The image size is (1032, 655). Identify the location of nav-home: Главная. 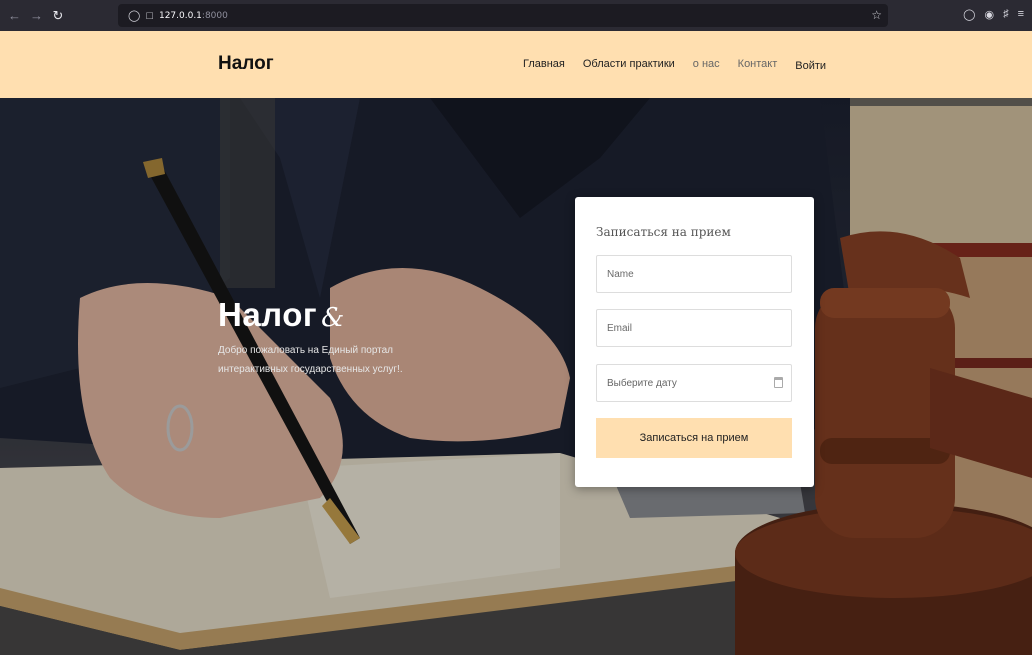
(544, 64).